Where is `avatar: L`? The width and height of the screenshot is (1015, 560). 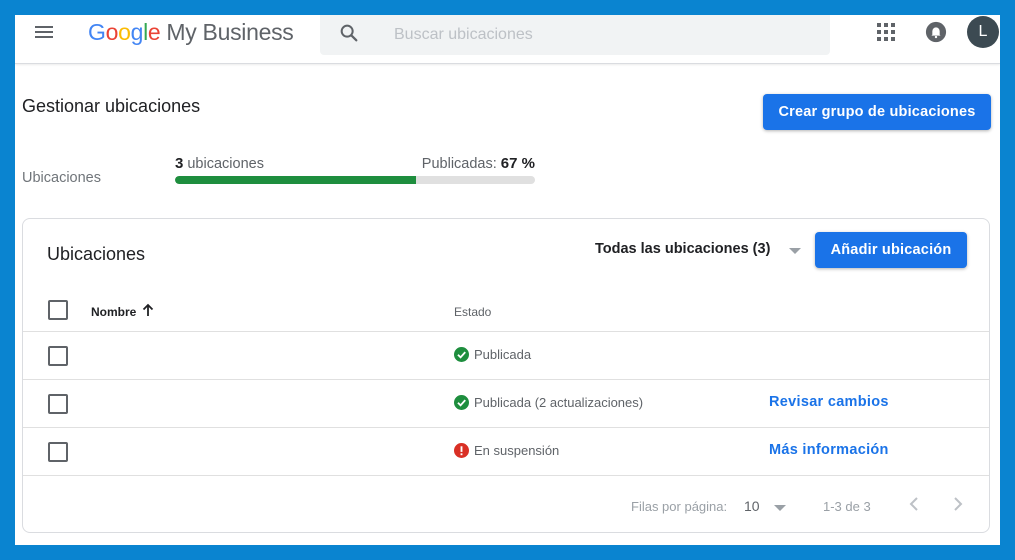 avatar: L is located at coordinates (983, 32).